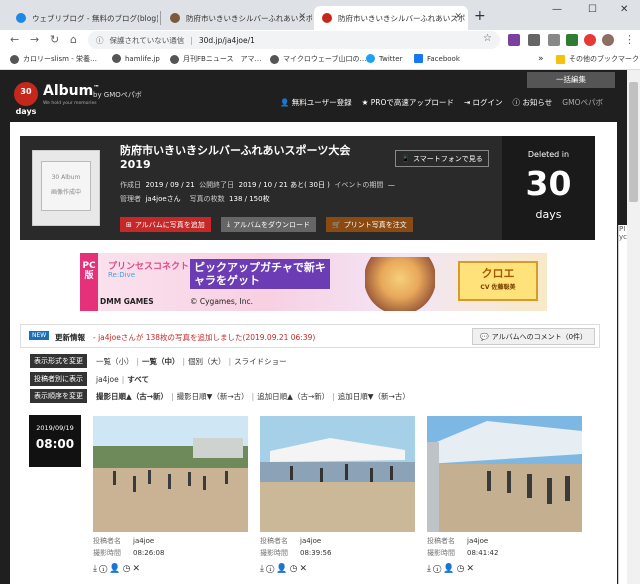 The height and width of the screenshot is (584, 640). I want to click on bookmarks-overflow-button: », so click(541, 59).